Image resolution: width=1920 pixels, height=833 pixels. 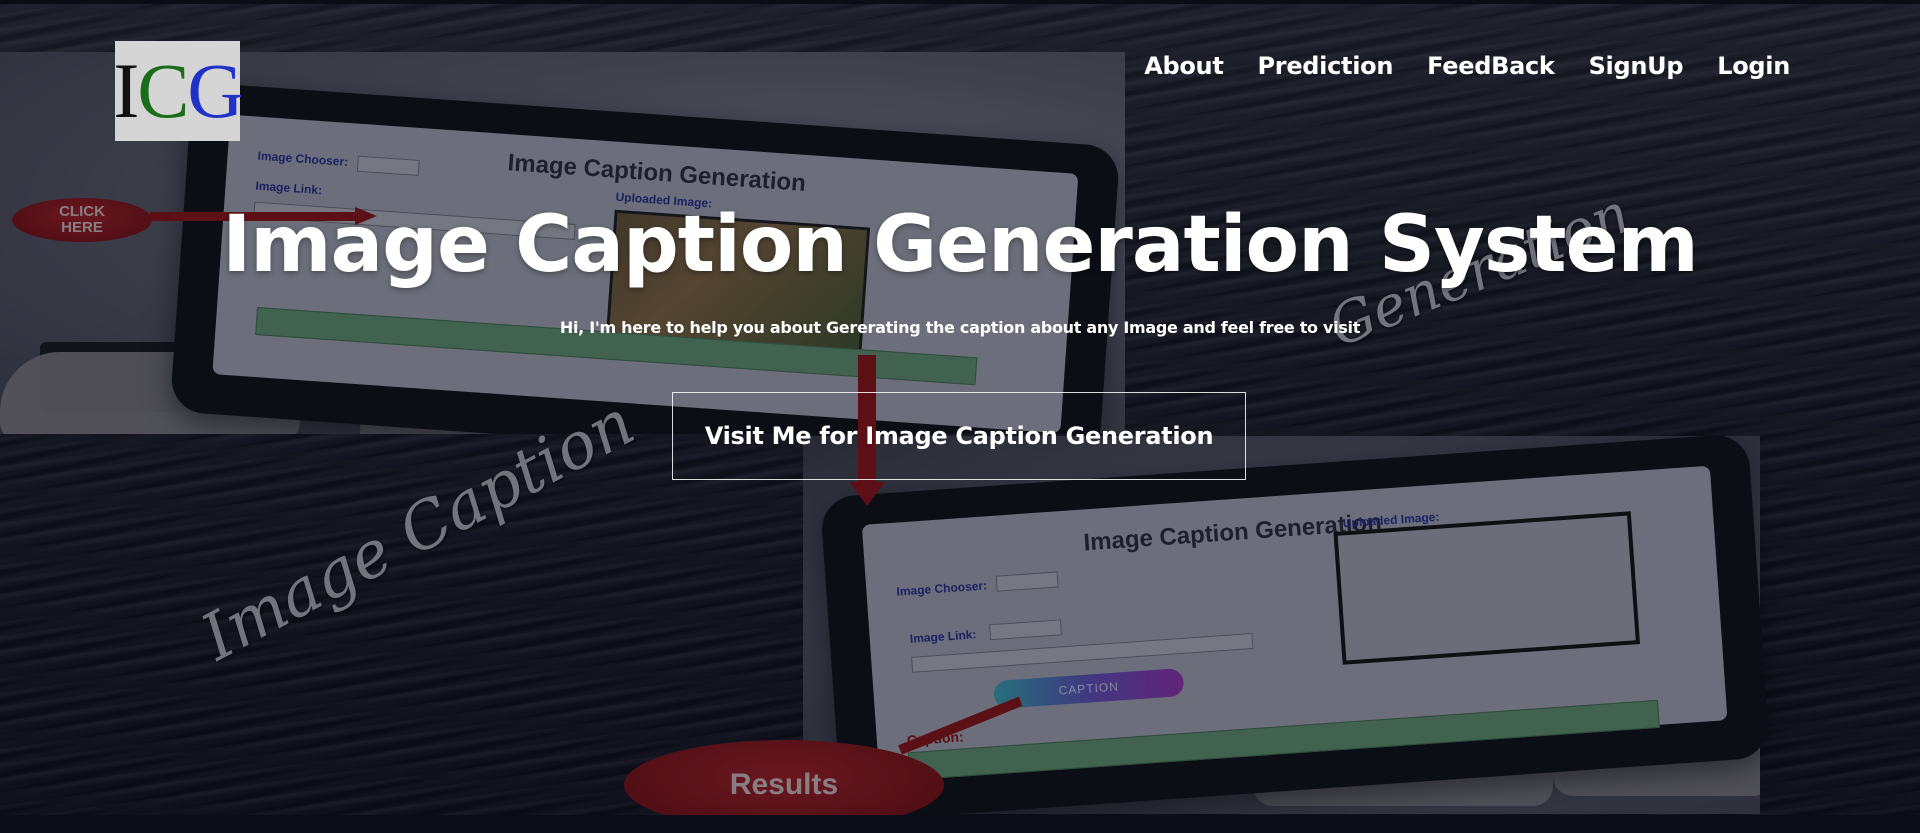 I want to click on visit-caption-generation-button: Visit Me for Image Caption Generation, so click(x=959, y=436).